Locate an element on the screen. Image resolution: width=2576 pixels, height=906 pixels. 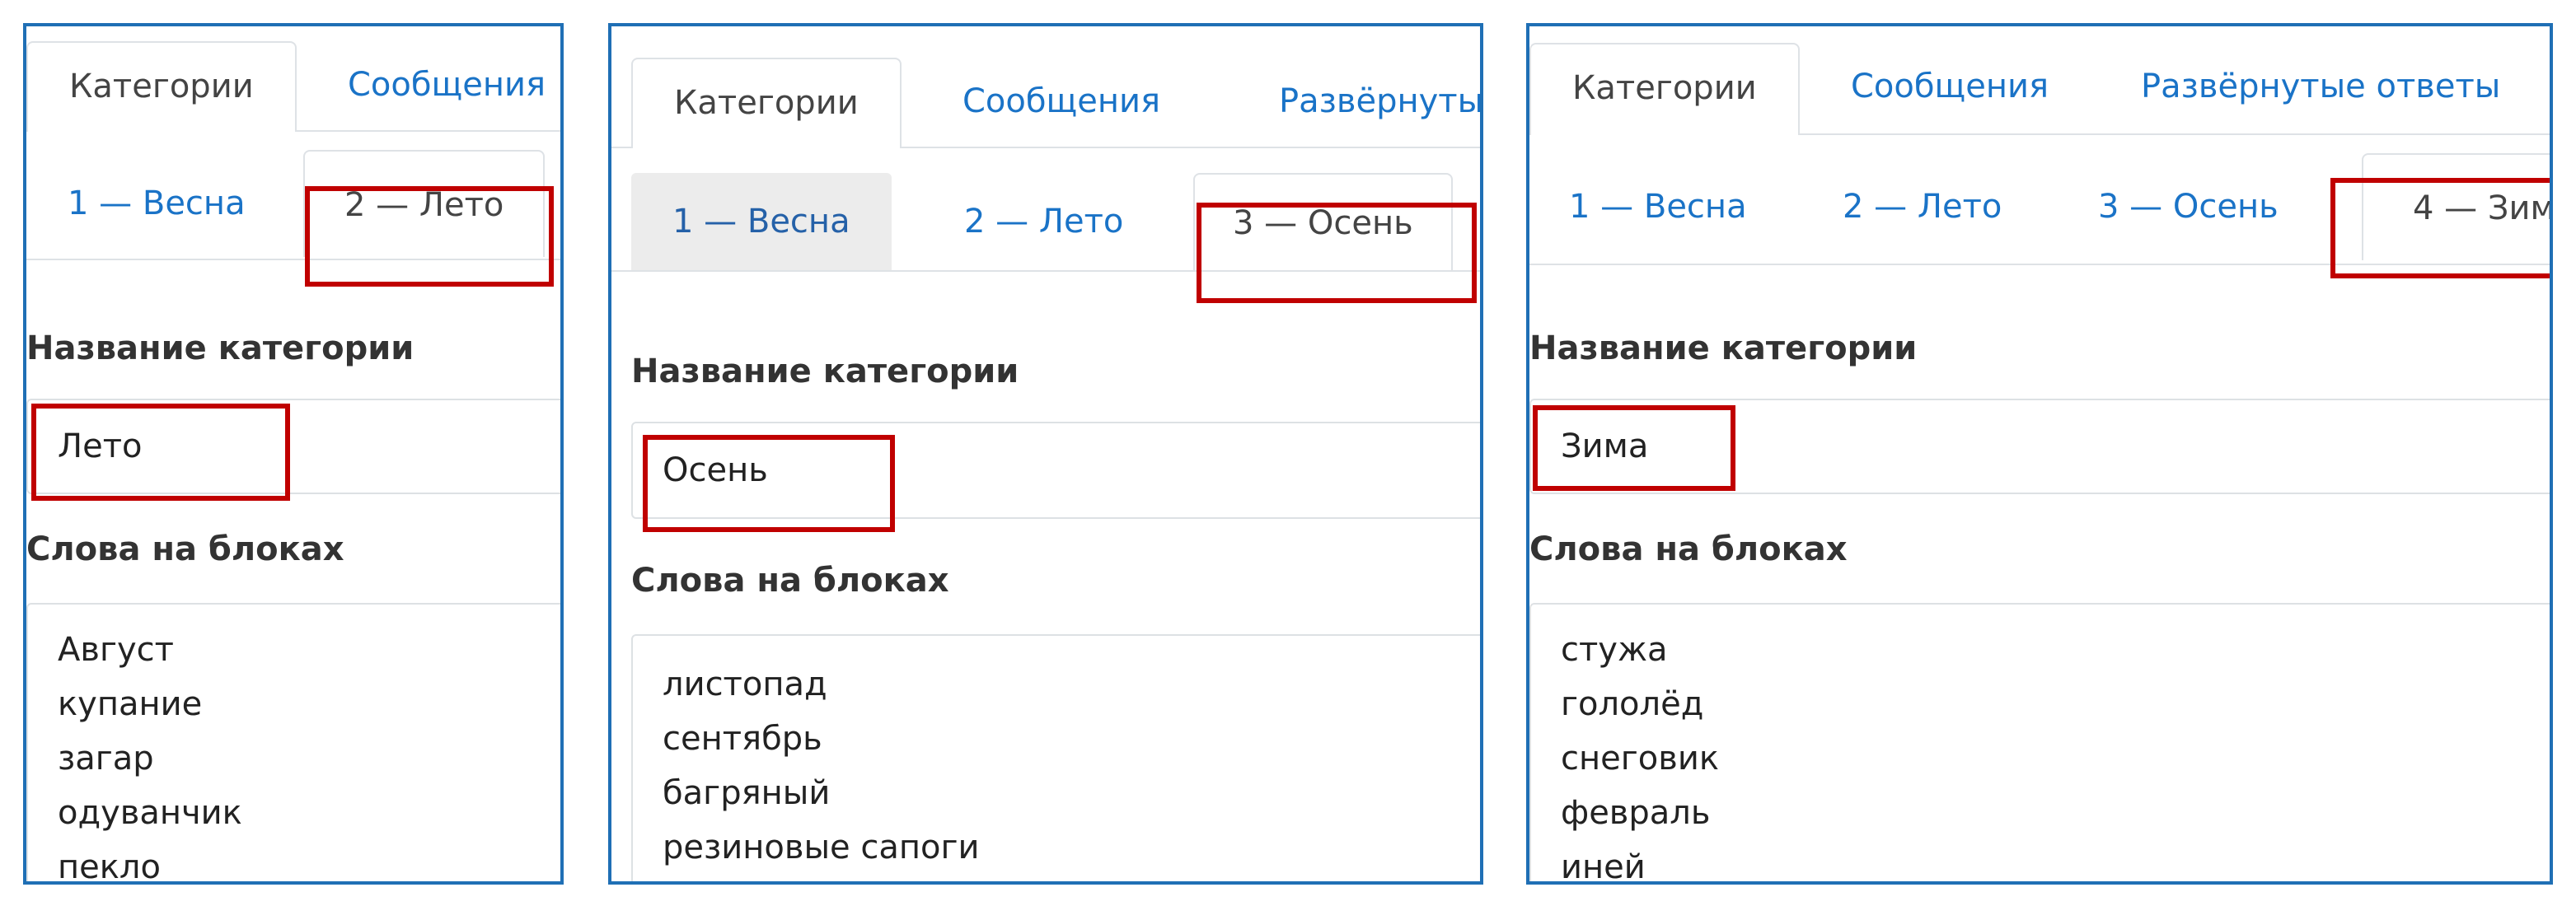
word-item: листопад is located at coordinates (745, 684).